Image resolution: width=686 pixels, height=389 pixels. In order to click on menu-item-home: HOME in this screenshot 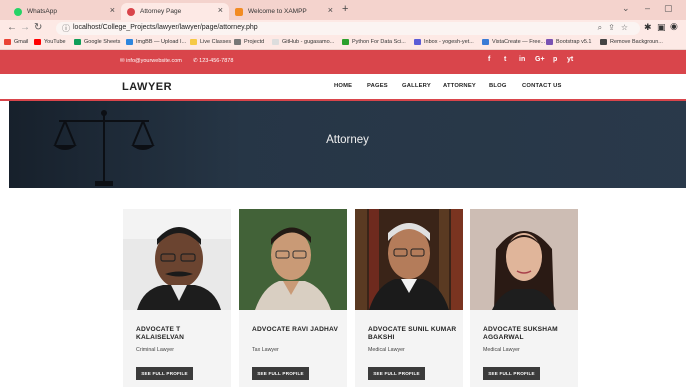, I will do `click(343, 86)`.